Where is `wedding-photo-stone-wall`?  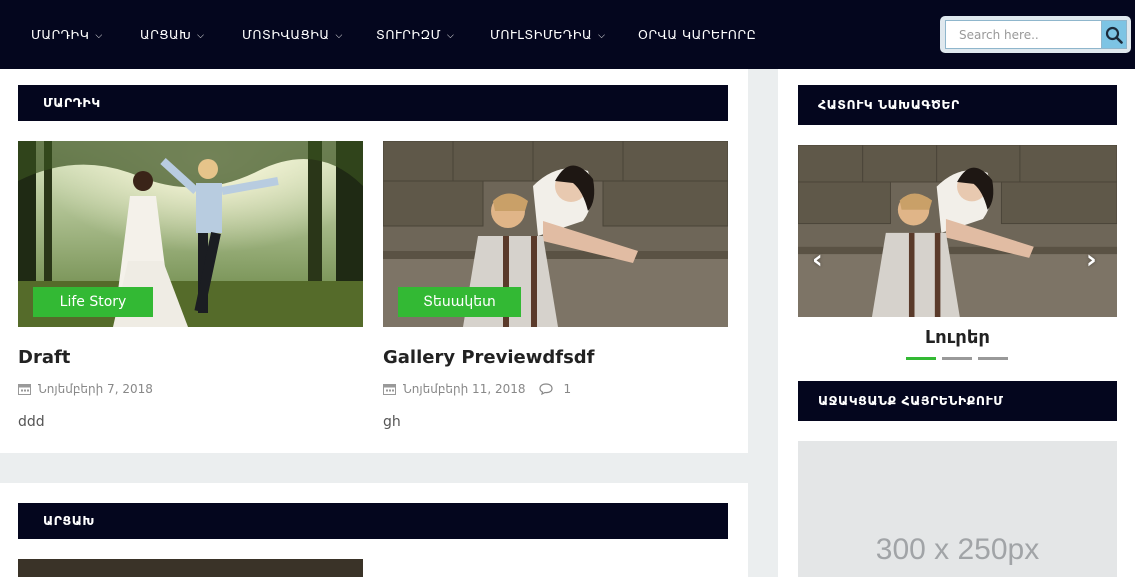 wedding-photo-stone-wall is located at coordinates (957, 231).